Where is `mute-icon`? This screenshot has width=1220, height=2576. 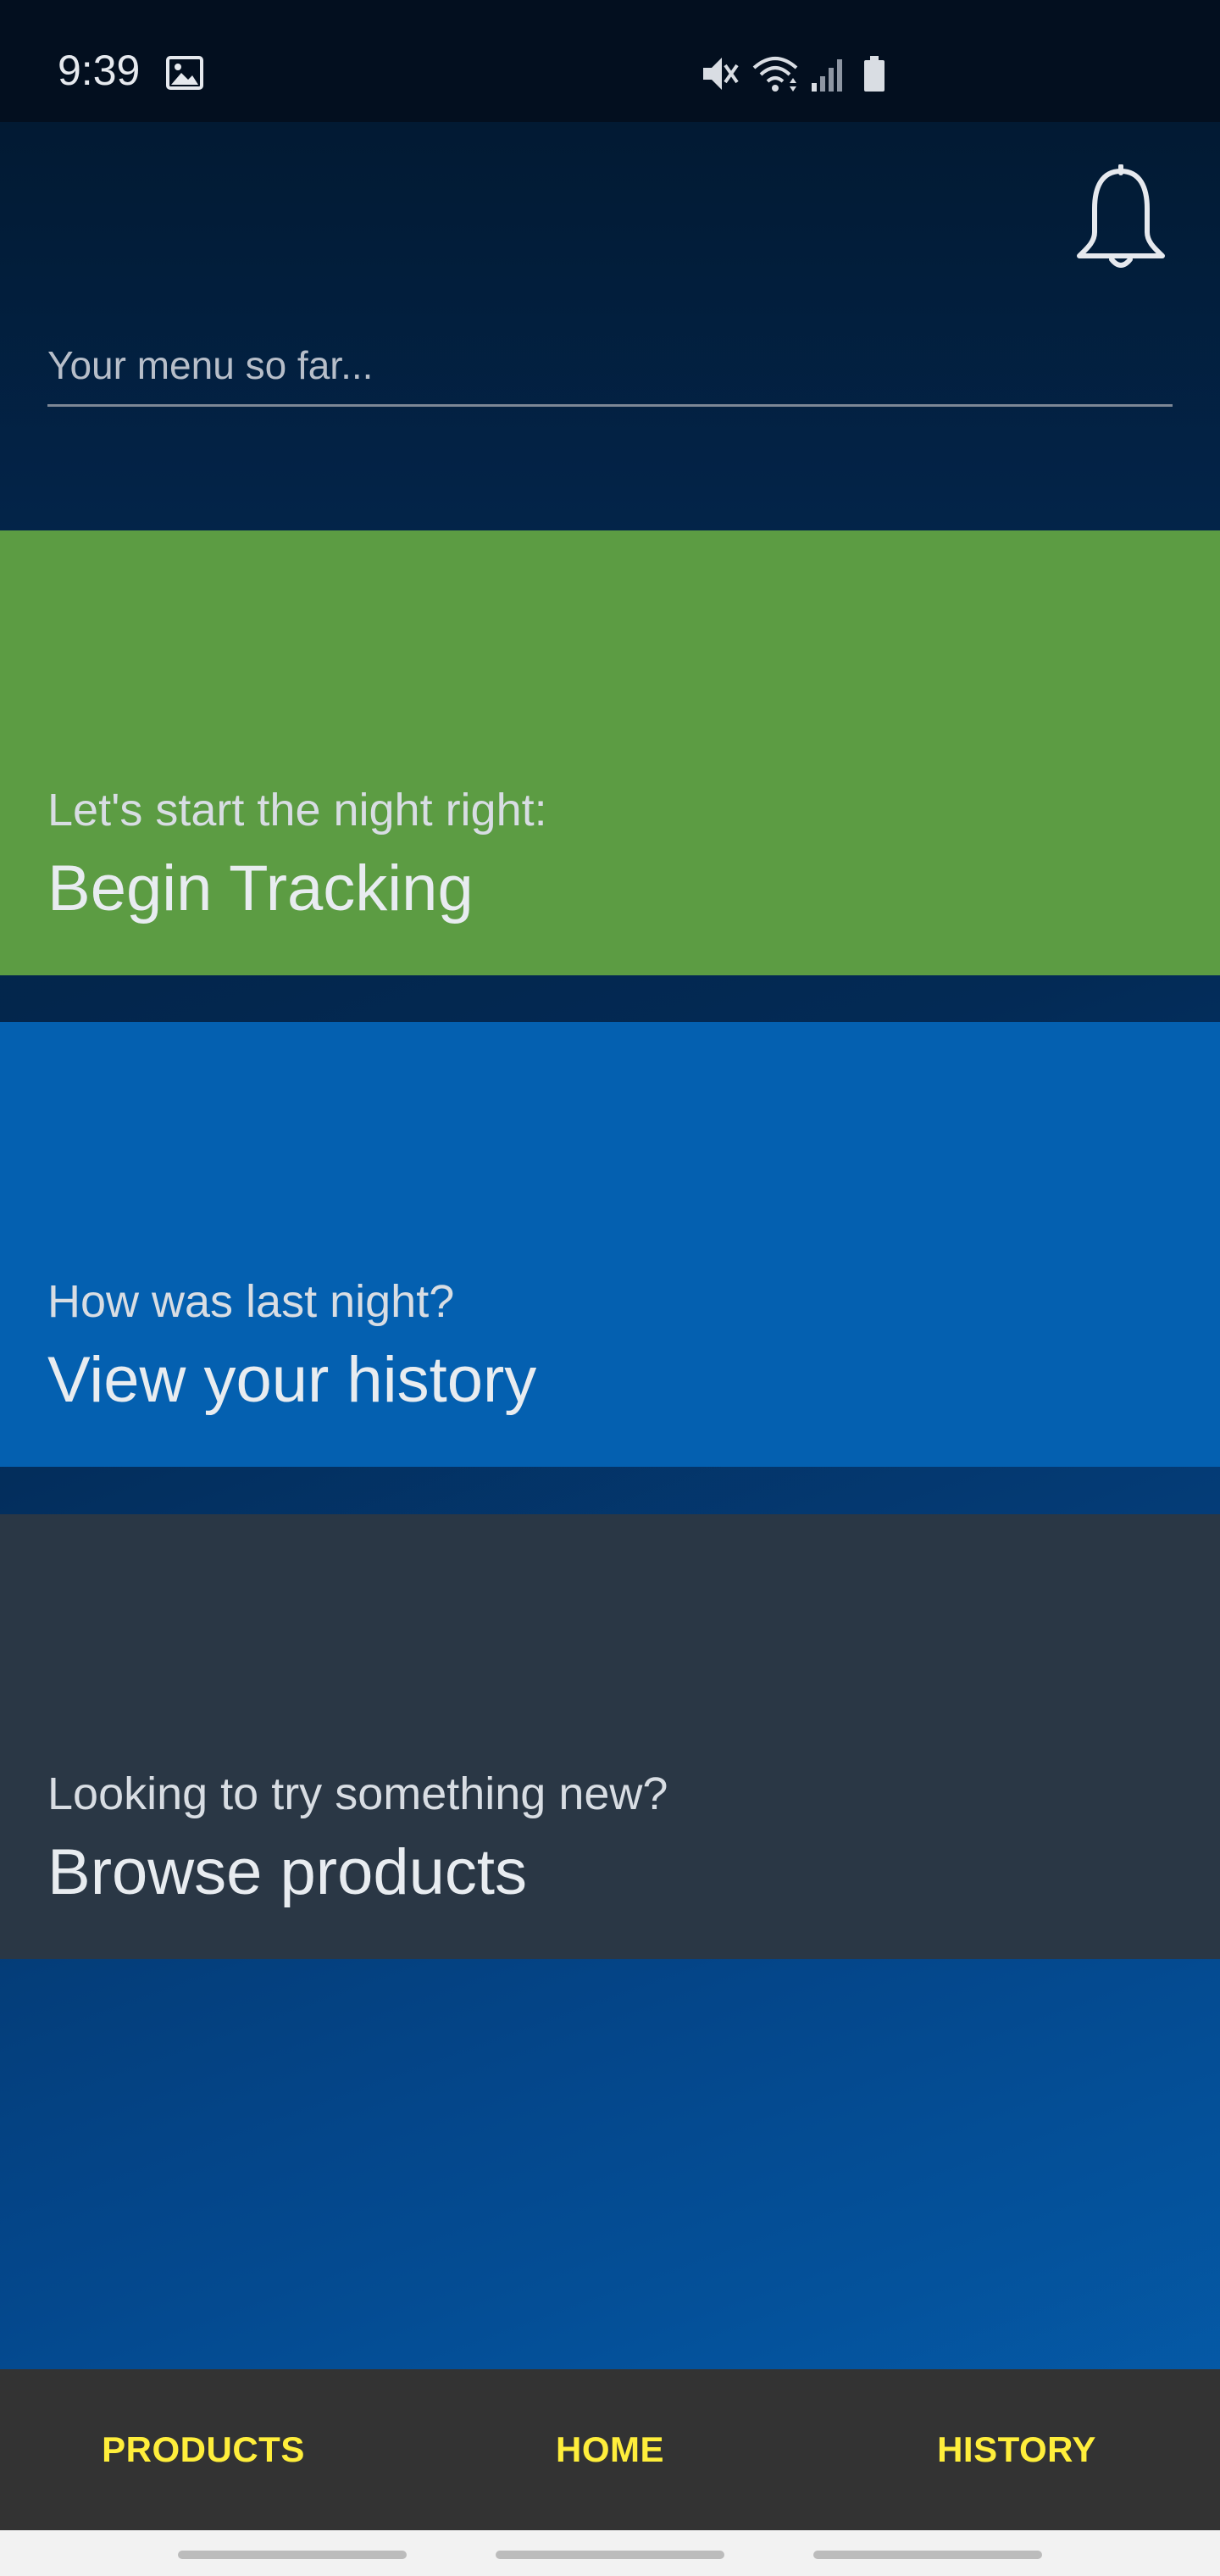
mute-icon is located at coordinates (721, 74).